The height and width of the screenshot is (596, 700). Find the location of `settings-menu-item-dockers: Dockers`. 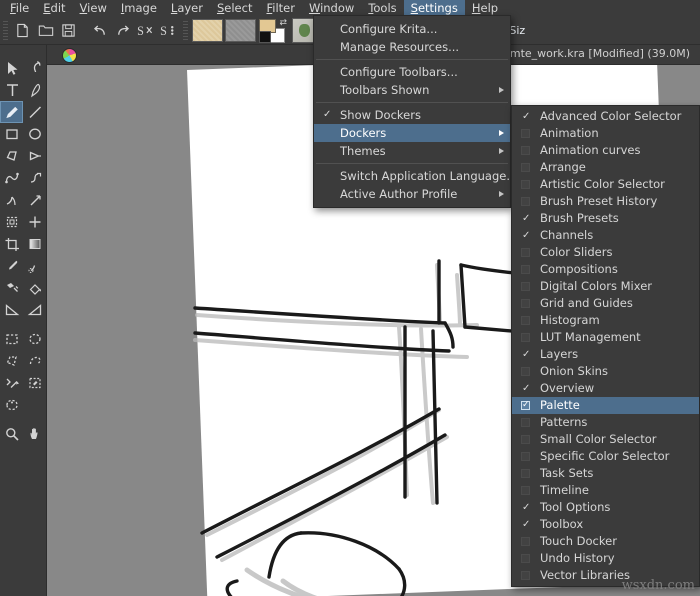

settings-menu-item-dockers: Dockers is located at coordinates (412, 133).